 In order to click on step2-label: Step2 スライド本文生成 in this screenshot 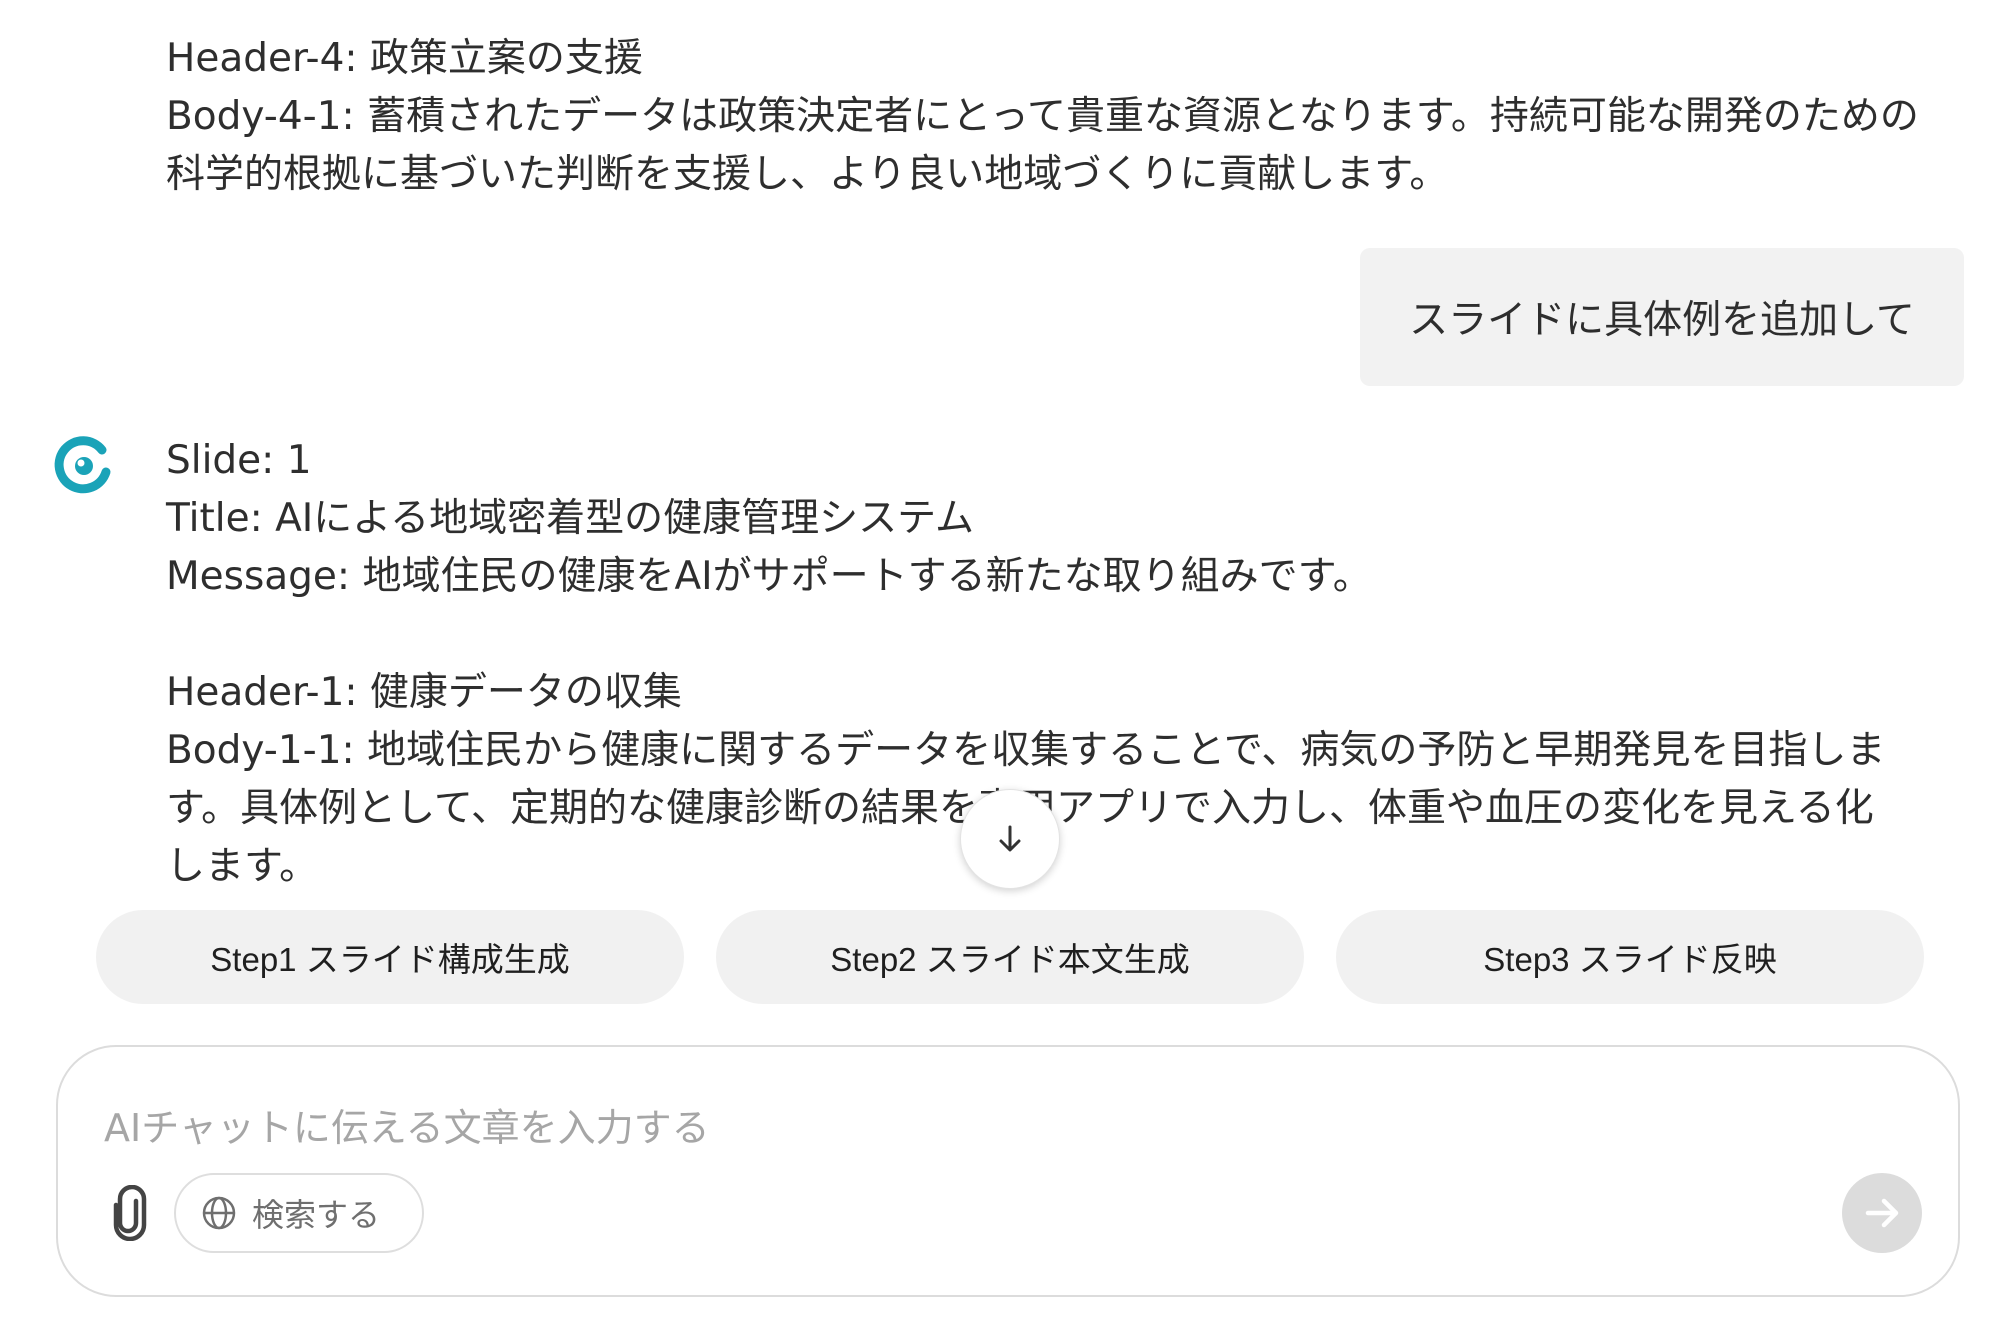, I will do `click(1010, 959)`.